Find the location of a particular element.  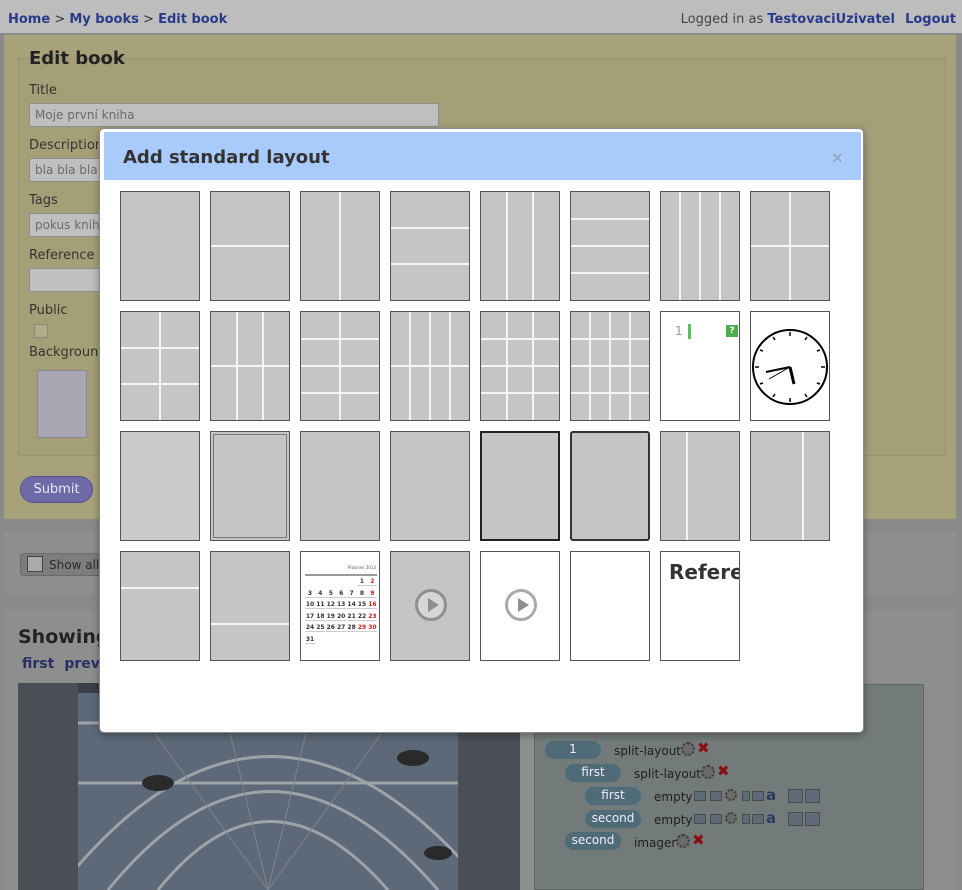

content-type-toolbar: a is located at coordinates (758, 818).